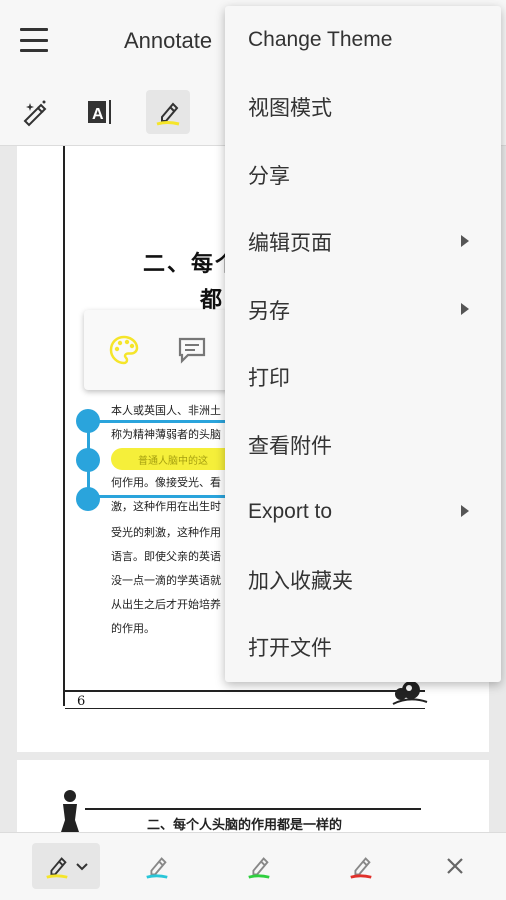 The height and width of the screenshot is (900, 506). What do you see at coordinates (166, 532) in the screenshot?
I see `text-line: 受光的刺激，这种作用` at bounding box center [166, 532].